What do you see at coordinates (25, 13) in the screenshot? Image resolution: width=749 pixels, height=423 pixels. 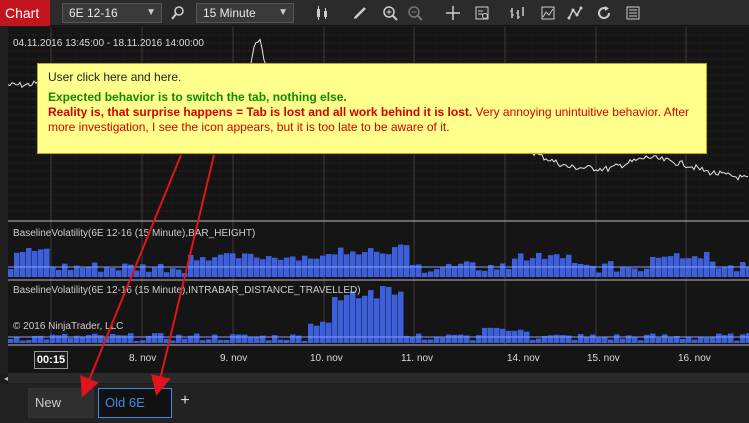 I see `chart-window-title: Chart` at bounding box center [25, 13].